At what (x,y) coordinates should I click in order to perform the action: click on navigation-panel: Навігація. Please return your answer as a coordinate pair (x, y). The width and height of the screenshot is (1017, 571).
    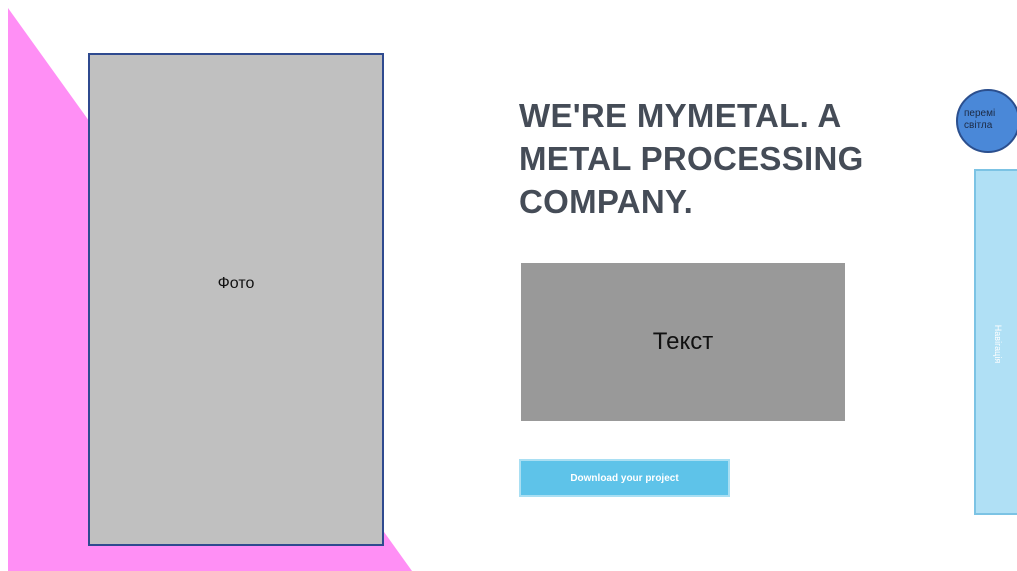
    Looking at the image, I should click on (995, 342).